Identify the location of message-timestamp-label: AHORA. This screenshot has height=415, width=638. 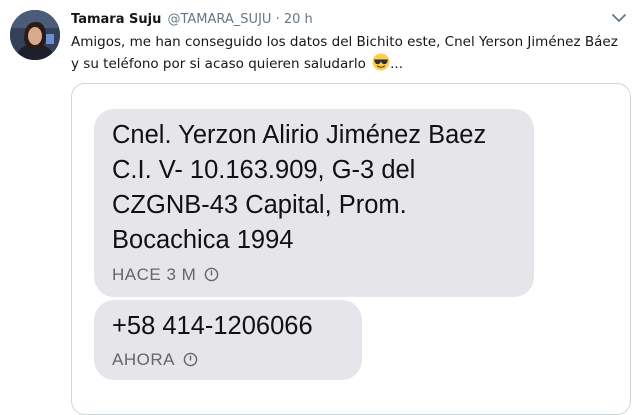
(143, 359).